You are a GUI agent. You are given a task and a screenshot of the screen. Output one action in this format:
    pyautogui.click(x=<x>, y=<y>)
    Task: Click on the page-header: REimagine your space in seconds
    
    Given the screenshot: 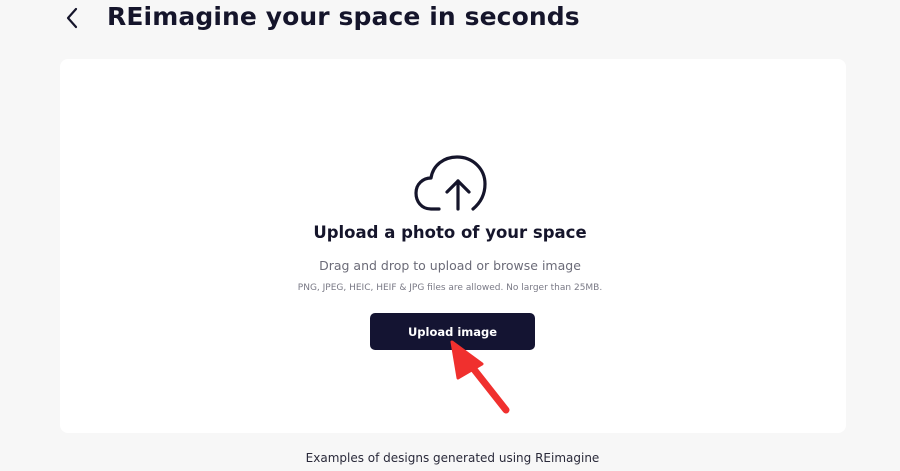 What is the action you would take?
    pyautogui.click(x=450, y=20)
    